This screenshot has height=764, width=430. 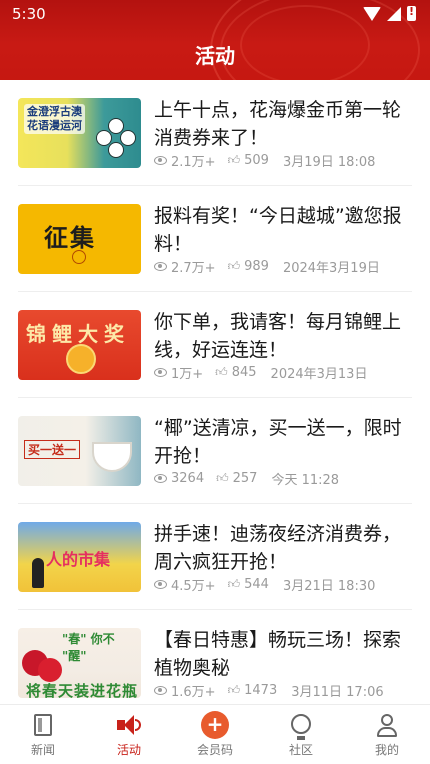 What do you see at coordinates (256, 160) in the screenshot?
I see `like-count: 509` at bounding box center [256, 160].